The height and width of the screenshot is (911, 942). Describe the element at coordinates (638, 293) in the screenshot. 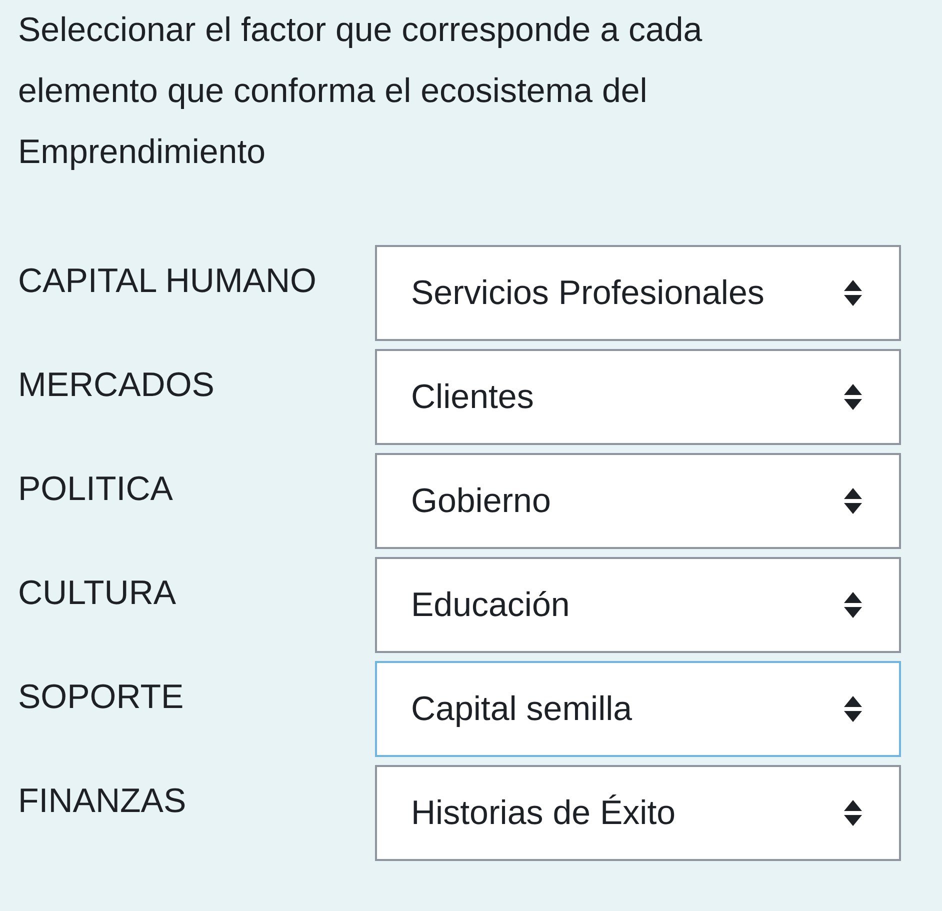

I see `select-field: Servicios Profesionales` at that location.